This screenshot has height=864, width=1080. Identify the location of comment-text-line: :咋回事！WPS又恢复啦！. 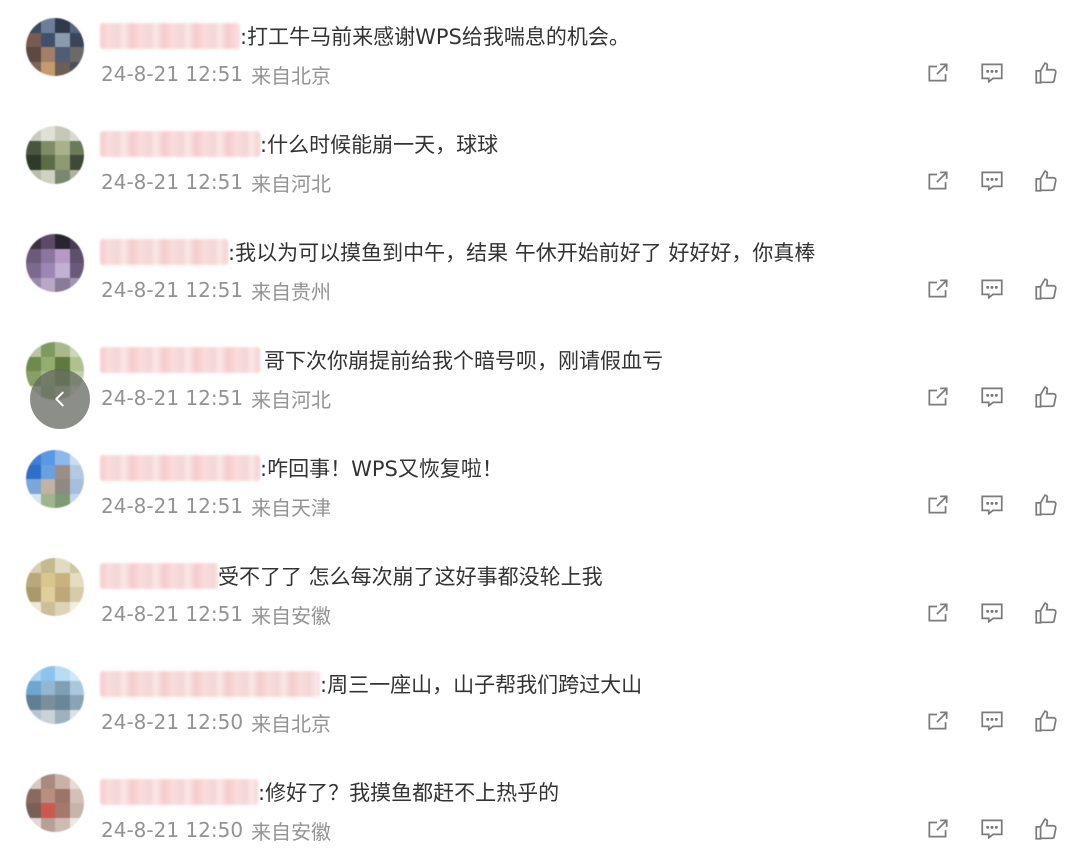
(301, 468).